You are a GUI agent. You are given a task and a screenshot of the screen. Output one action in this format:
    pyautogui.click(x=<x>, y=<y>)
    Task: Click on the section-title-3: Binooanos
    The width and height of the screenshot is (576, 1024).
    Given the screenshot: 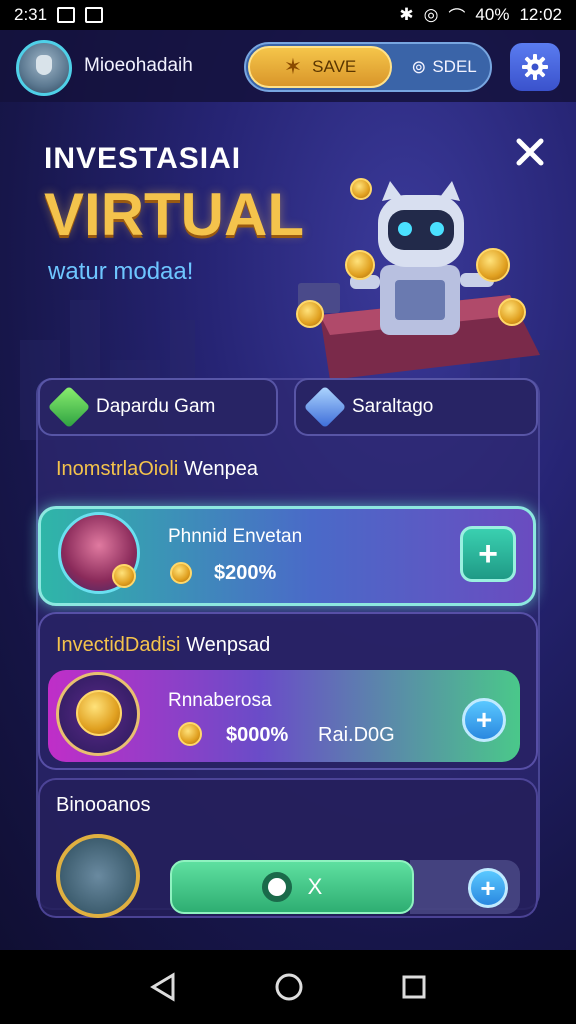 What is the action you would take?
    pyautogui.click(x=103, y=805)
    